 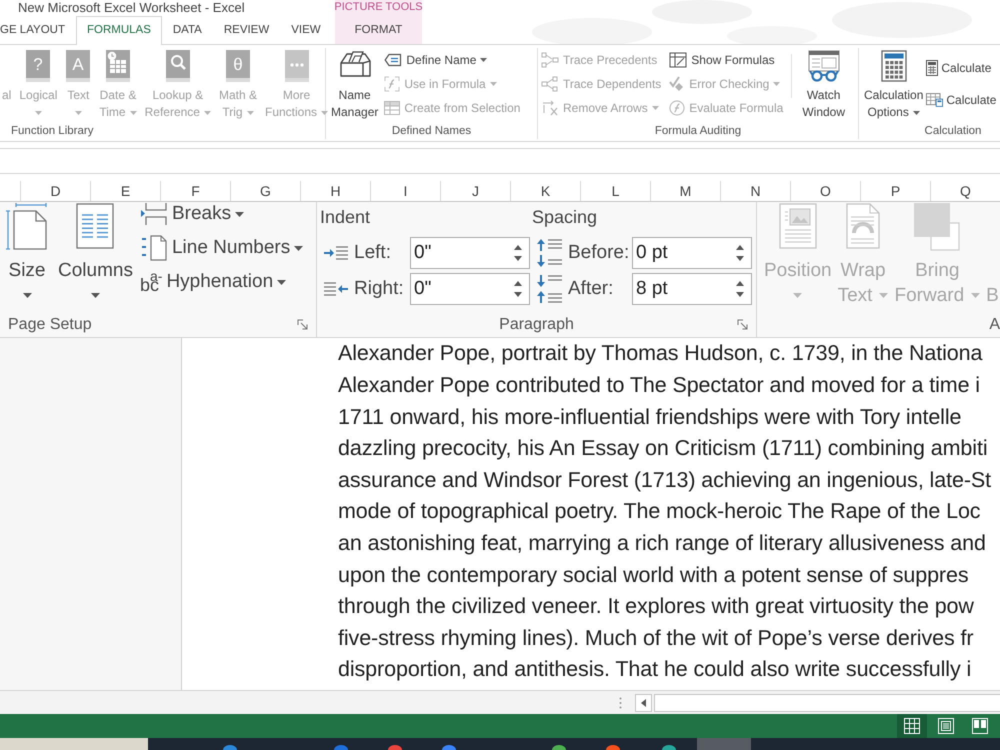 What do you see at coordinates (722, 60) in the screenshot?
I see `show-formulas-button: Show Formulas` at bounding box center [722, 60].